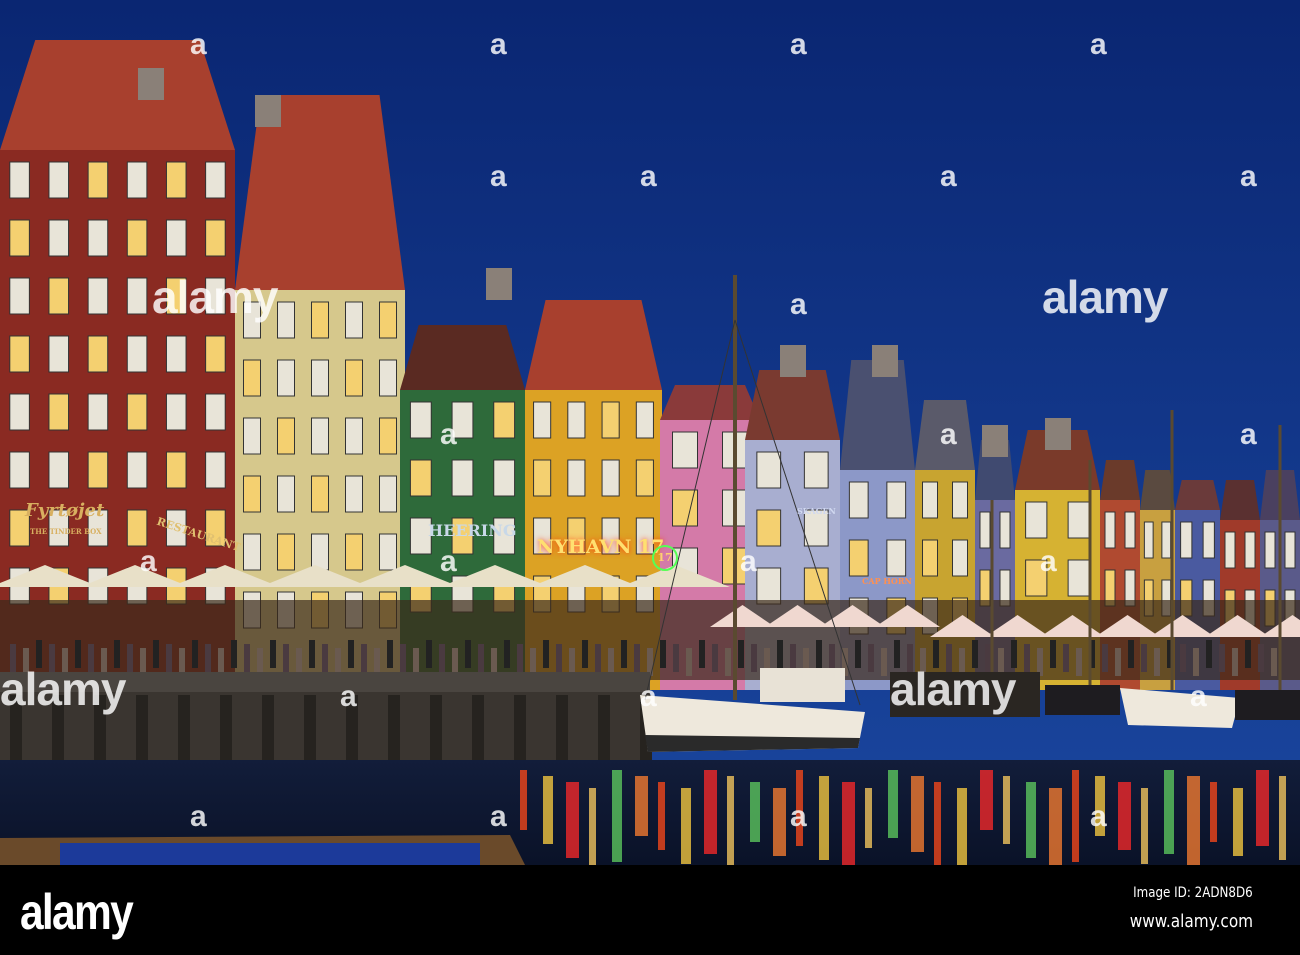  I want to click on sign-tinderbox: THE TINDER BOX, so click(66, 531).